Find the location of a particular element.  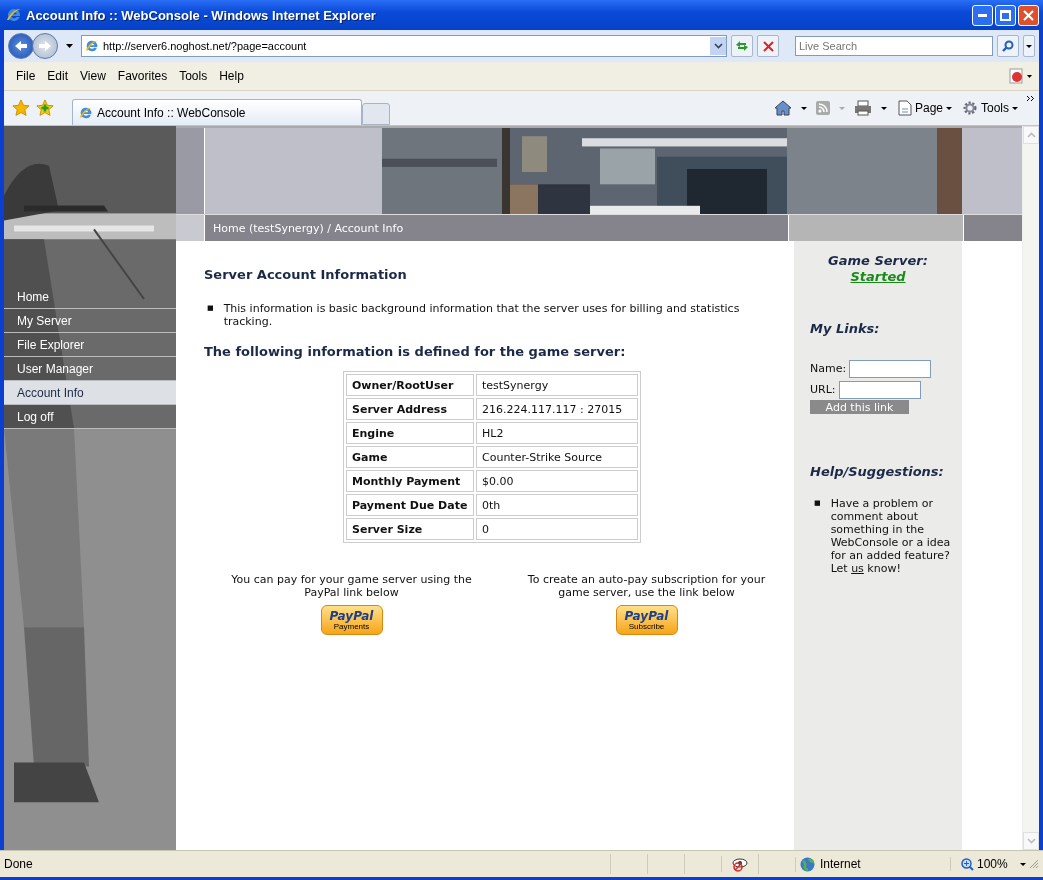

info-text: This information is basic background information that the server uses for billing and statistics tracking. is located at coordinates (482, 315).